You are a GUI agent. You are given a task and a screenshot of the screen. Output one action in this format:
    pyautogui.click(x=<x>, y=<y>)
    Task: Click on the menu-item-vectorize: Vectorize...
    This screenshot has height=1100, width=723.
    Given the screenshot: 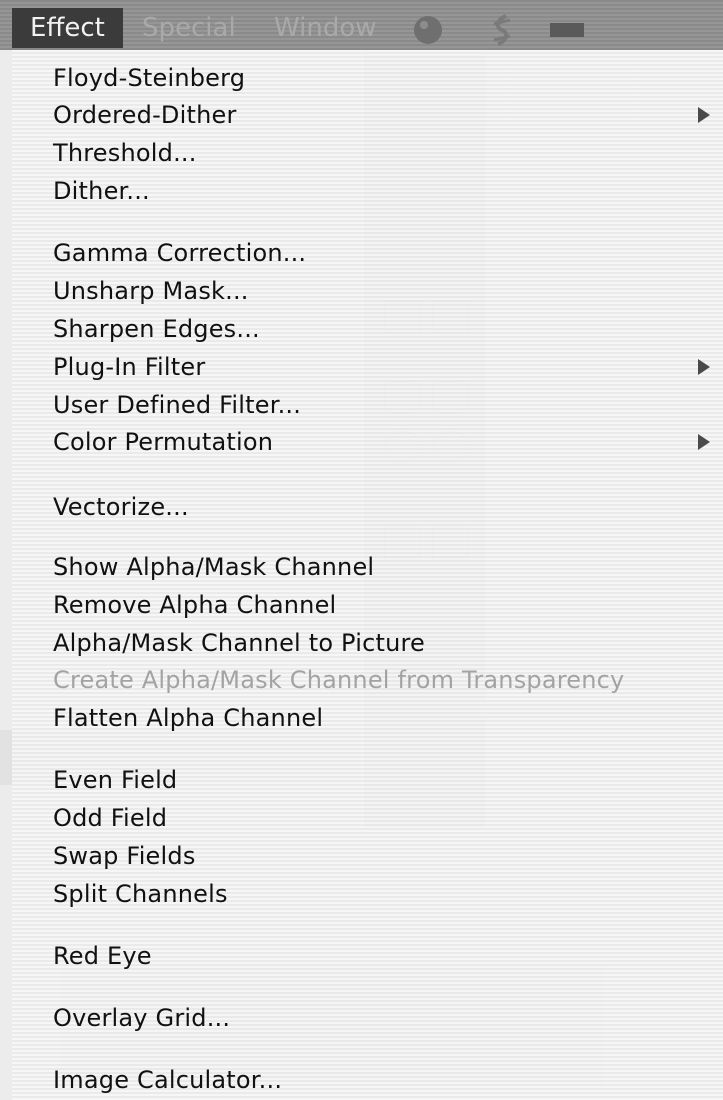 What is the action you would take?
    pyautogui.click(x=121, y=507)
    